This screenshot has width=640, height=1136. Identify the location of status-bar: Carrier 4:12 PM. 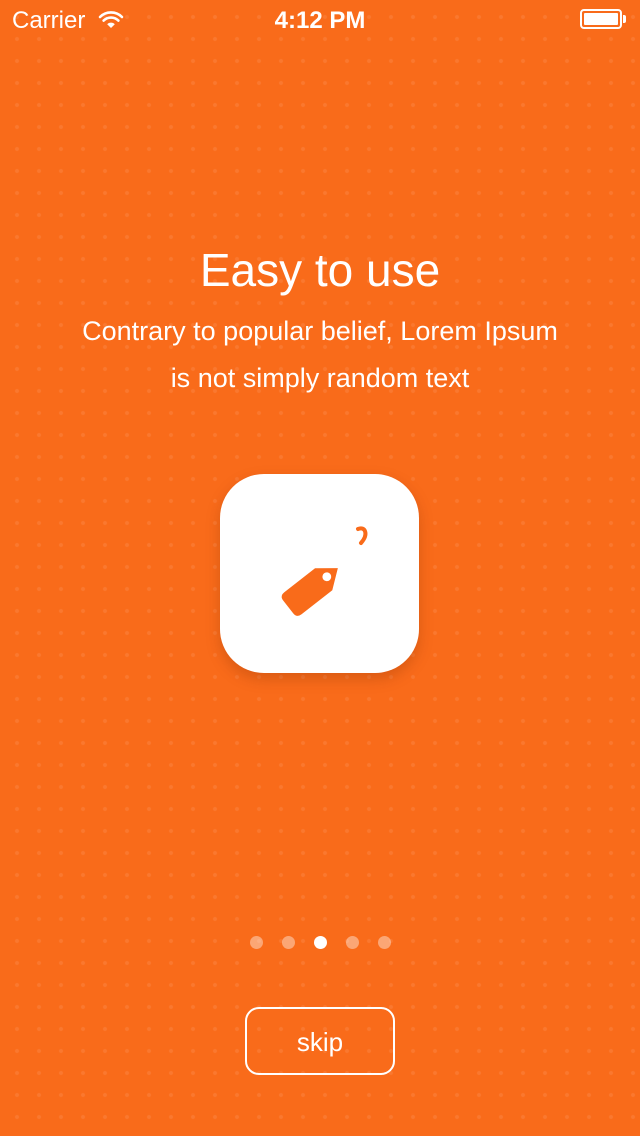
(320, 20).